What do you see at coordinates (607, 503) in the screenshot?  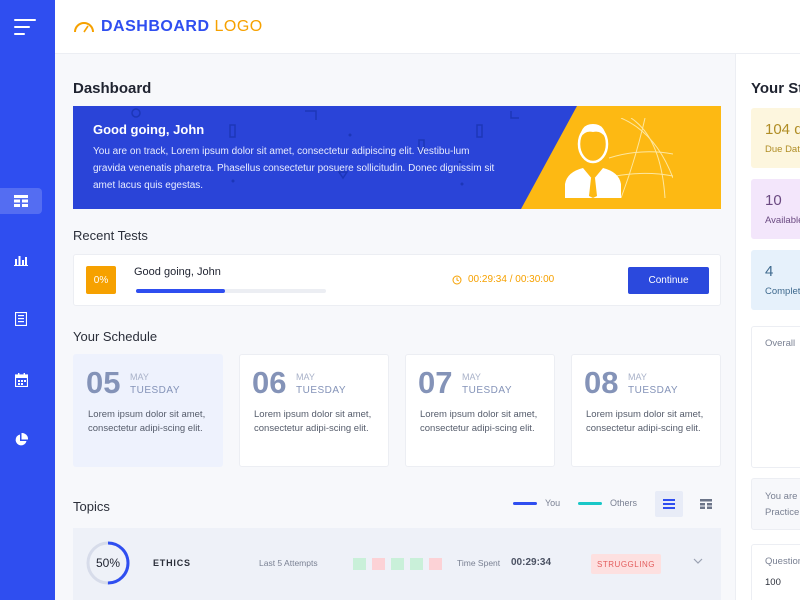 I see `legend-others: Others` at bounding box center [607, 503].